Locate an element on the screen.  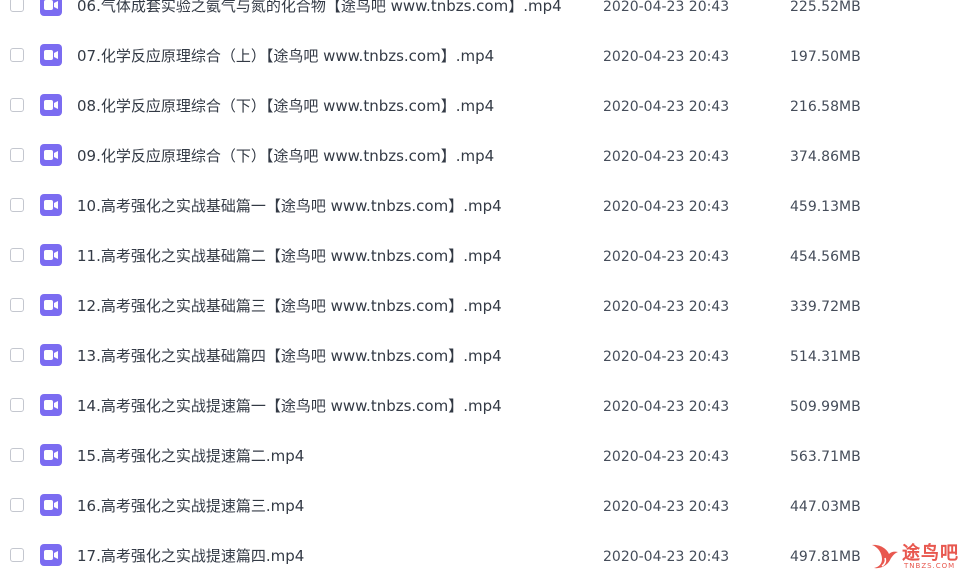
file-size: 197.50MB is located at coordinates (825, 57).